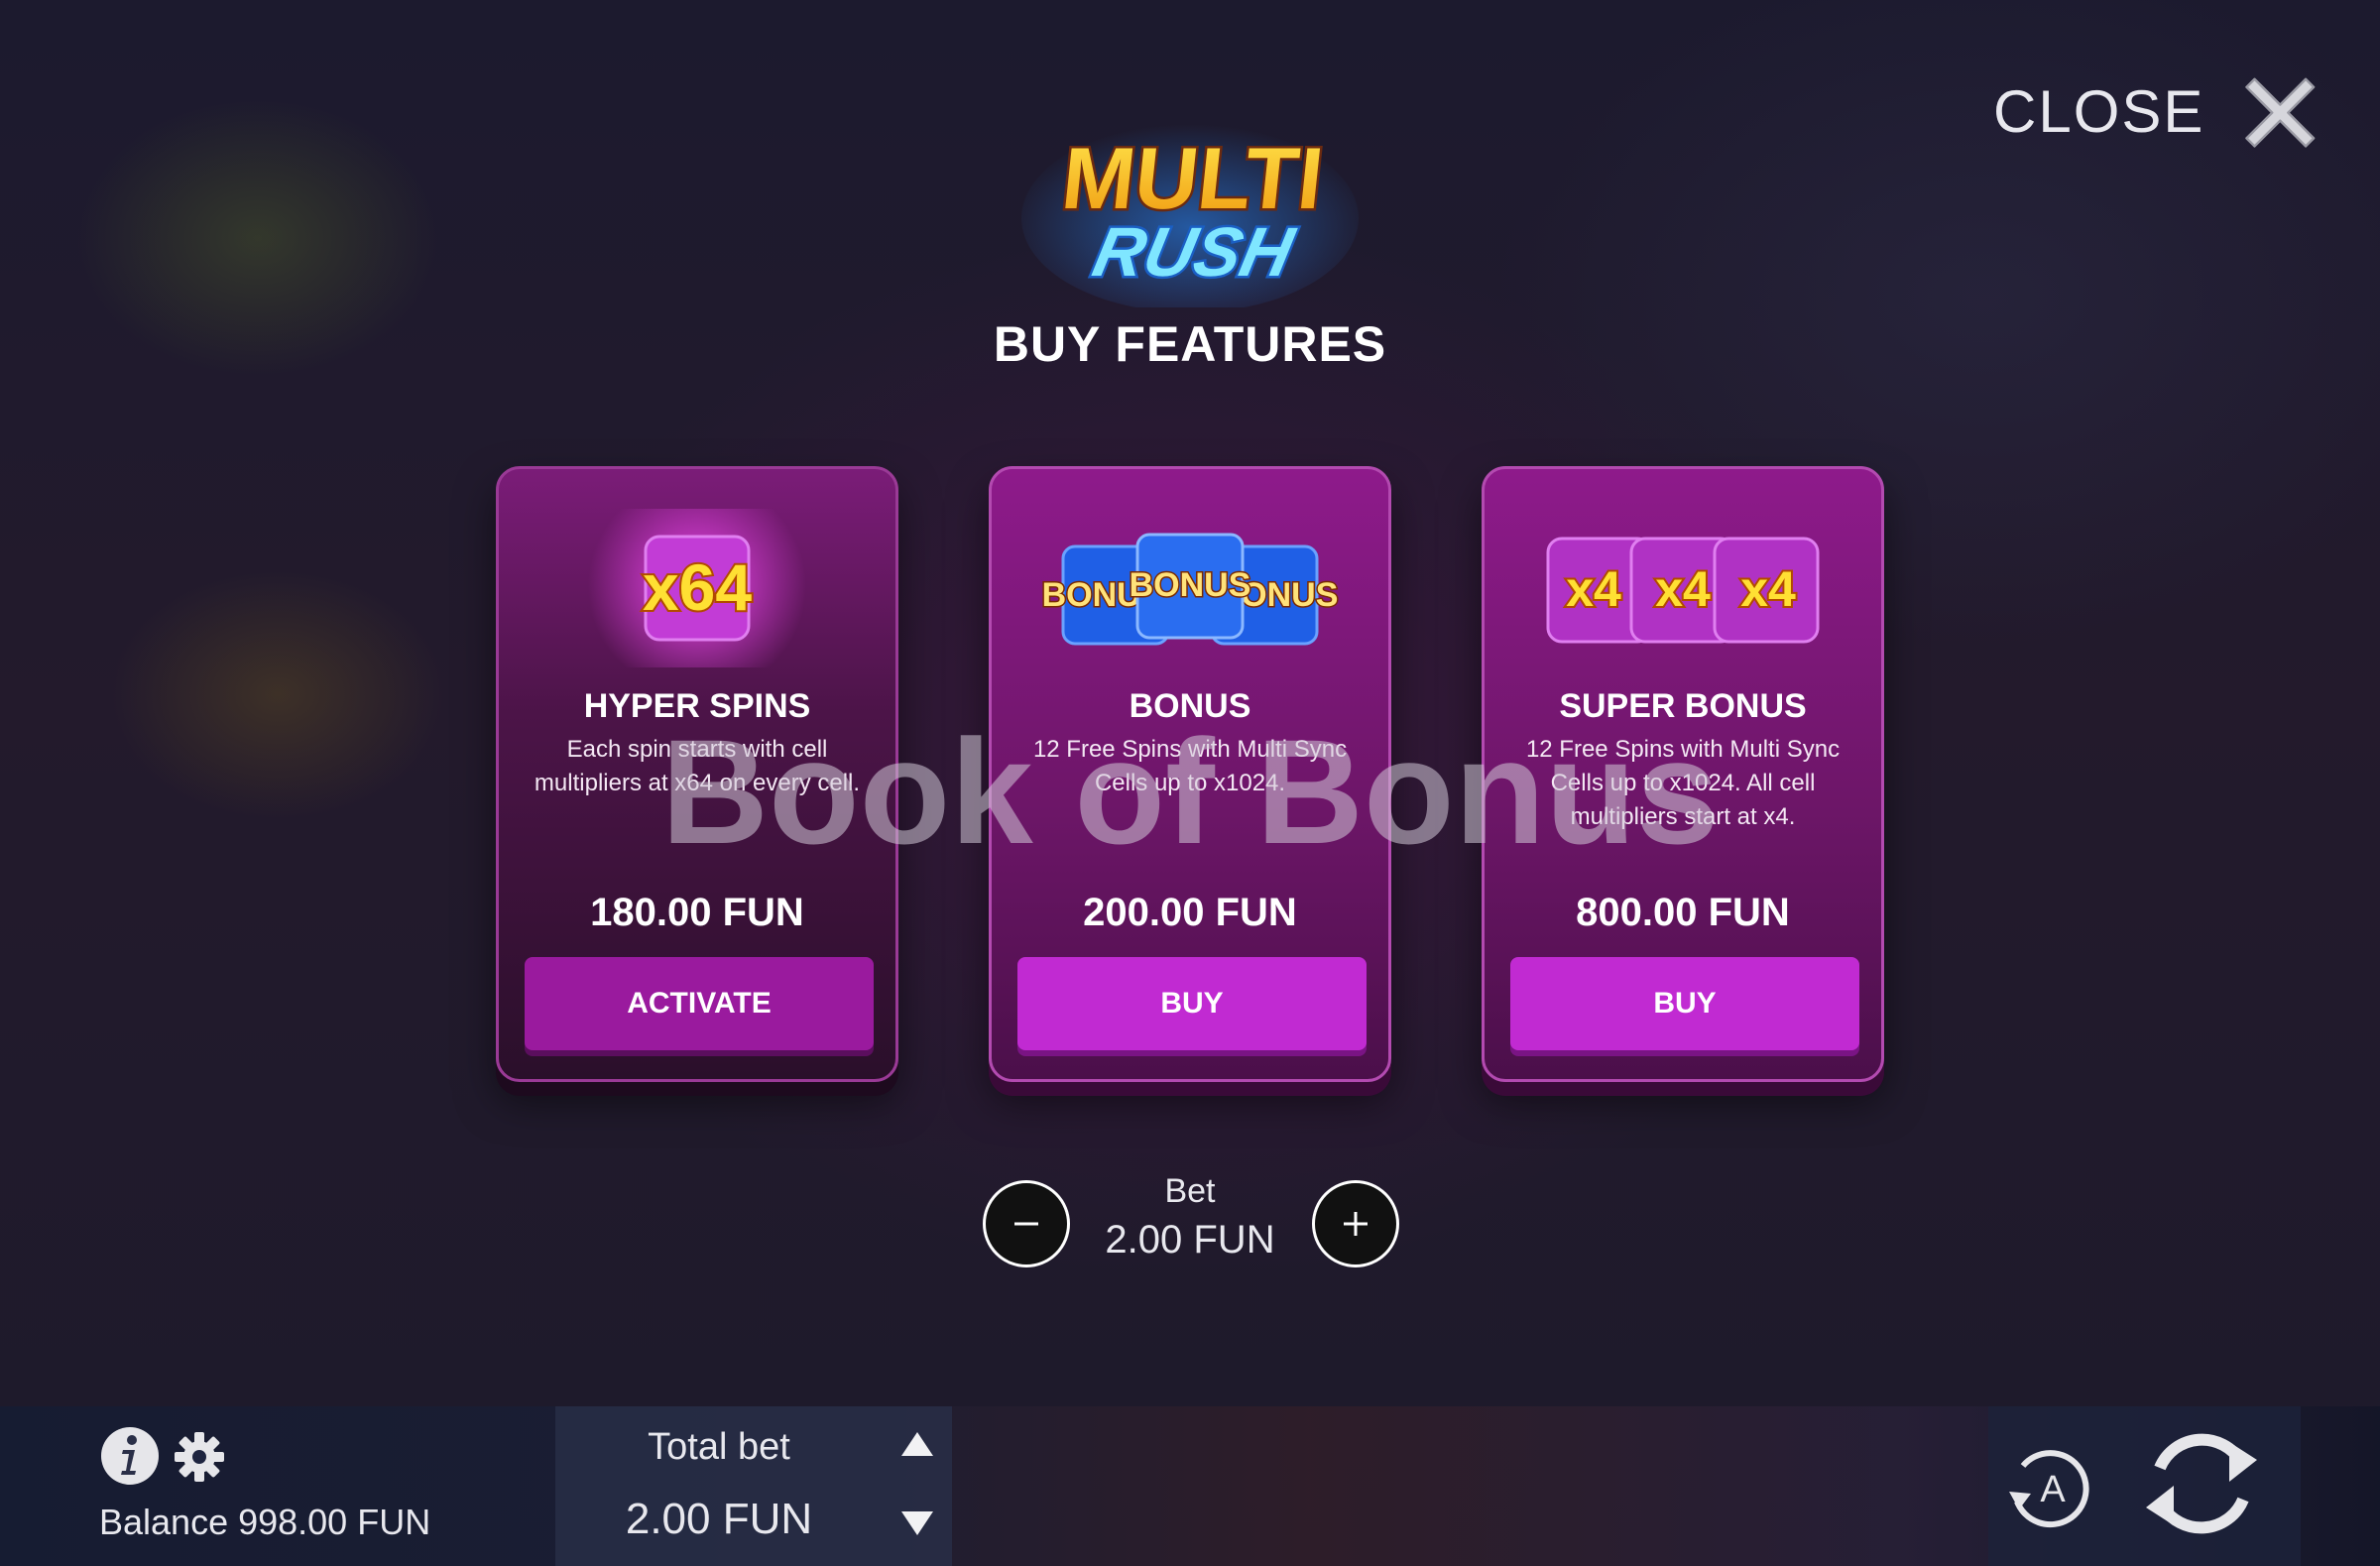 The image size is (2380, 1566). What do you see at coordinates (265, 1522) in the screenshot?
I see `balance-readout: Balance 998.00 FUN` at bounding box center [265, 1522].